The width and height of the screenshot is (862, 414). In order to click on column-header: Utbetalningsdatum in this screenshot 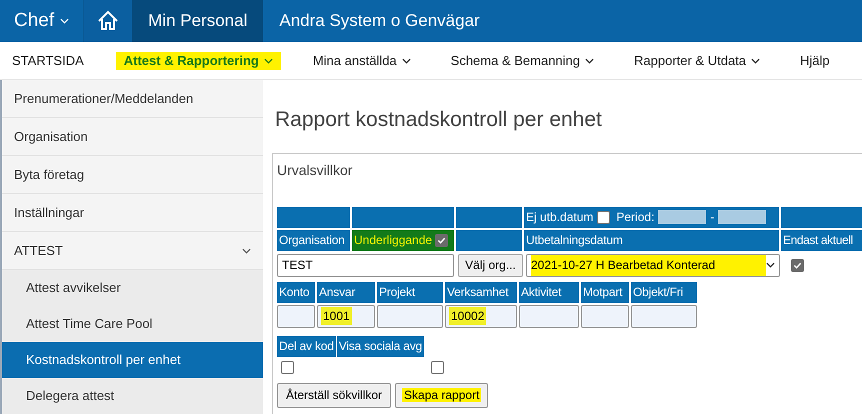, I will do `click(651, 240)`.